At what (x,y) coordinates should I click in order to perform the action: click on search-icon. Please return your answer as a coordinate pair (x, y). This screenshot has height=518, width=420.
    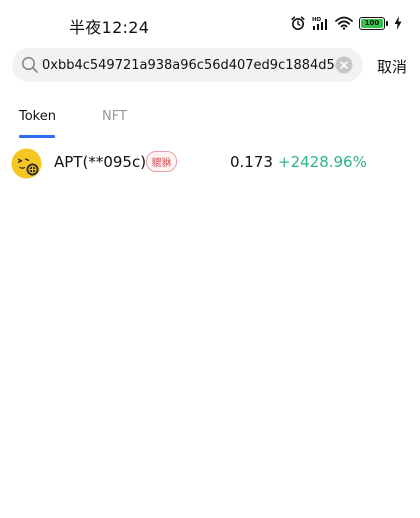
    Looking at the image, I should click on (30, 65).